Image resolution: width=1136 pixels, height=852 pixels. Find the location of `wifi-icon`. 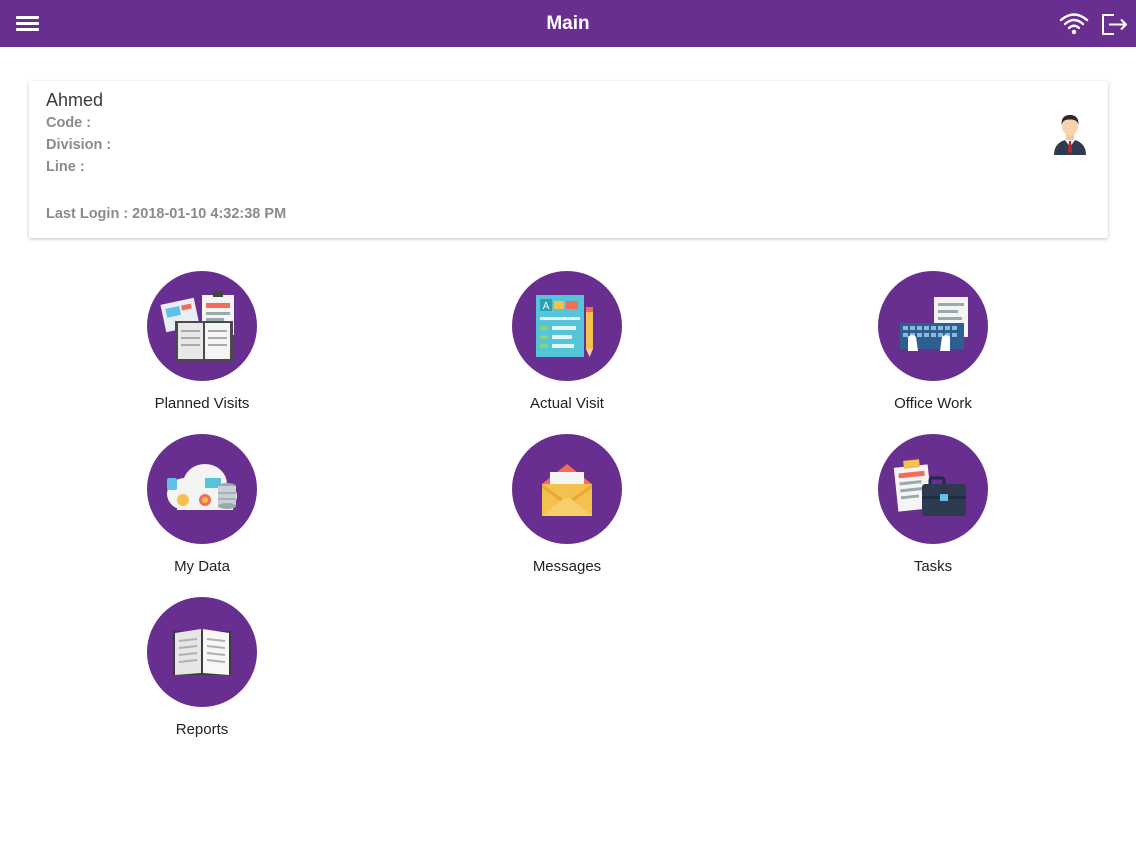

wifi-icon is located at coordinates (1074, 24).